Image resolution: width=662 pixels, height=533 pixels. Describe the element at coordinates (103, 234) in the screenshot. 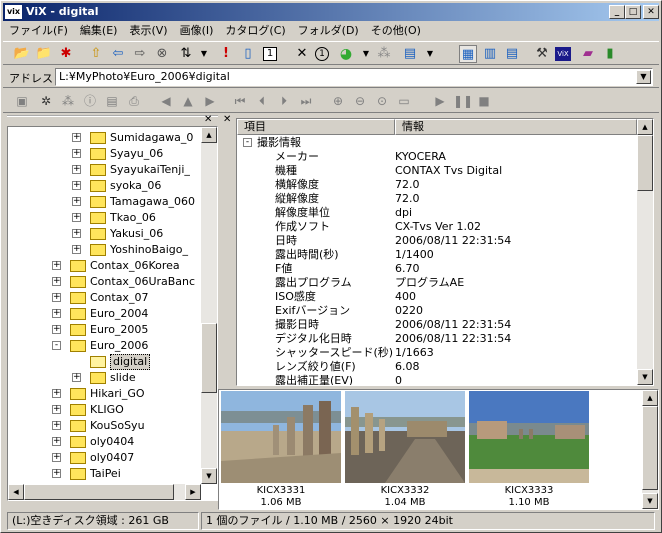

I see `tree-item: + Yakusi_06` at that location.